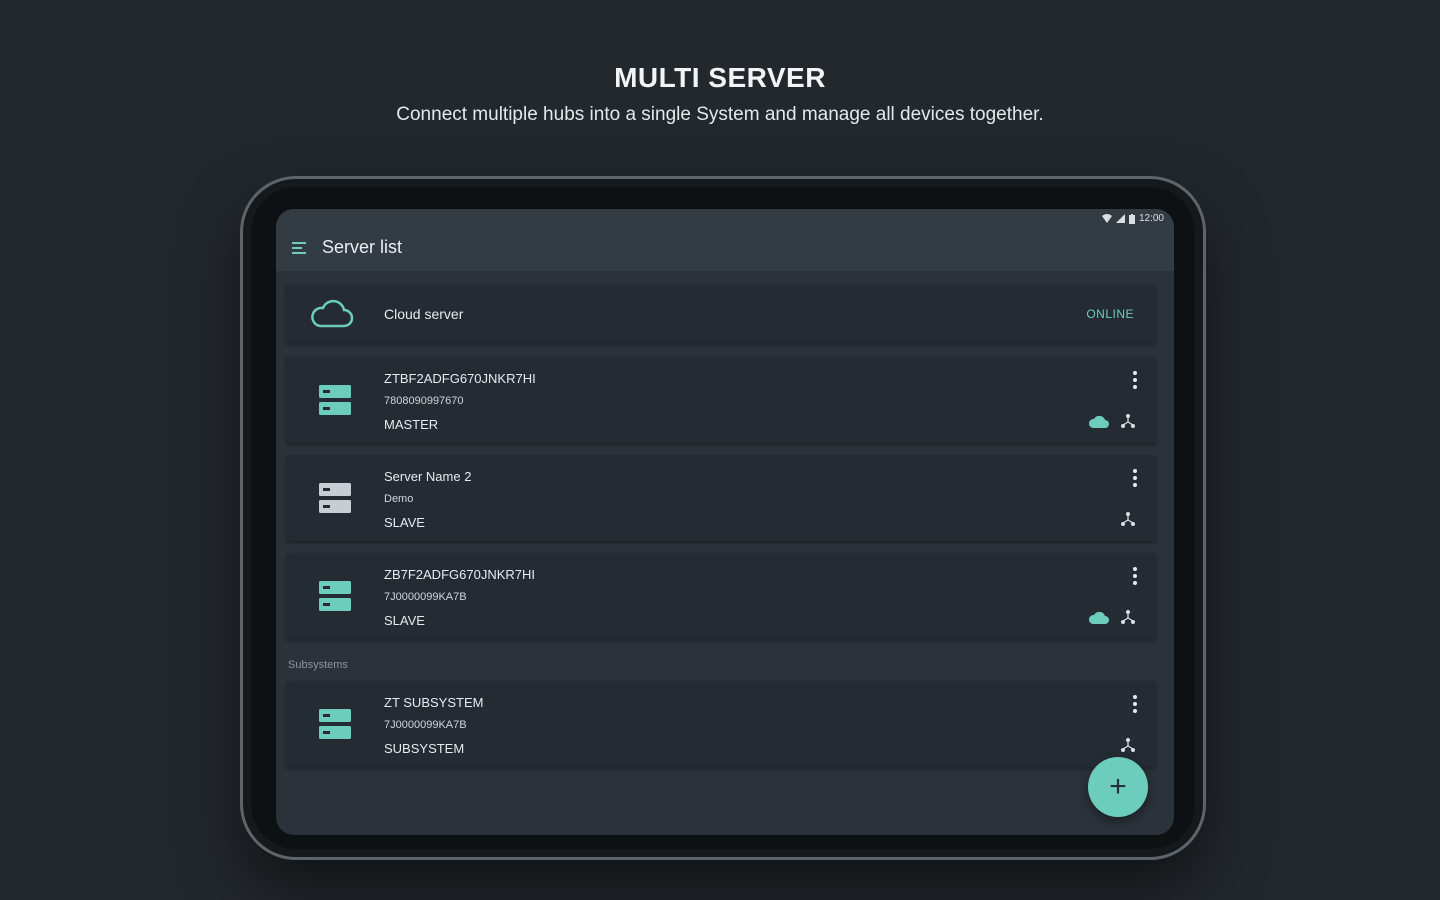  Describe the element at coordinates (720, 77) in the screenshot. I see `promo-title: MULTI SERVER` at that location.